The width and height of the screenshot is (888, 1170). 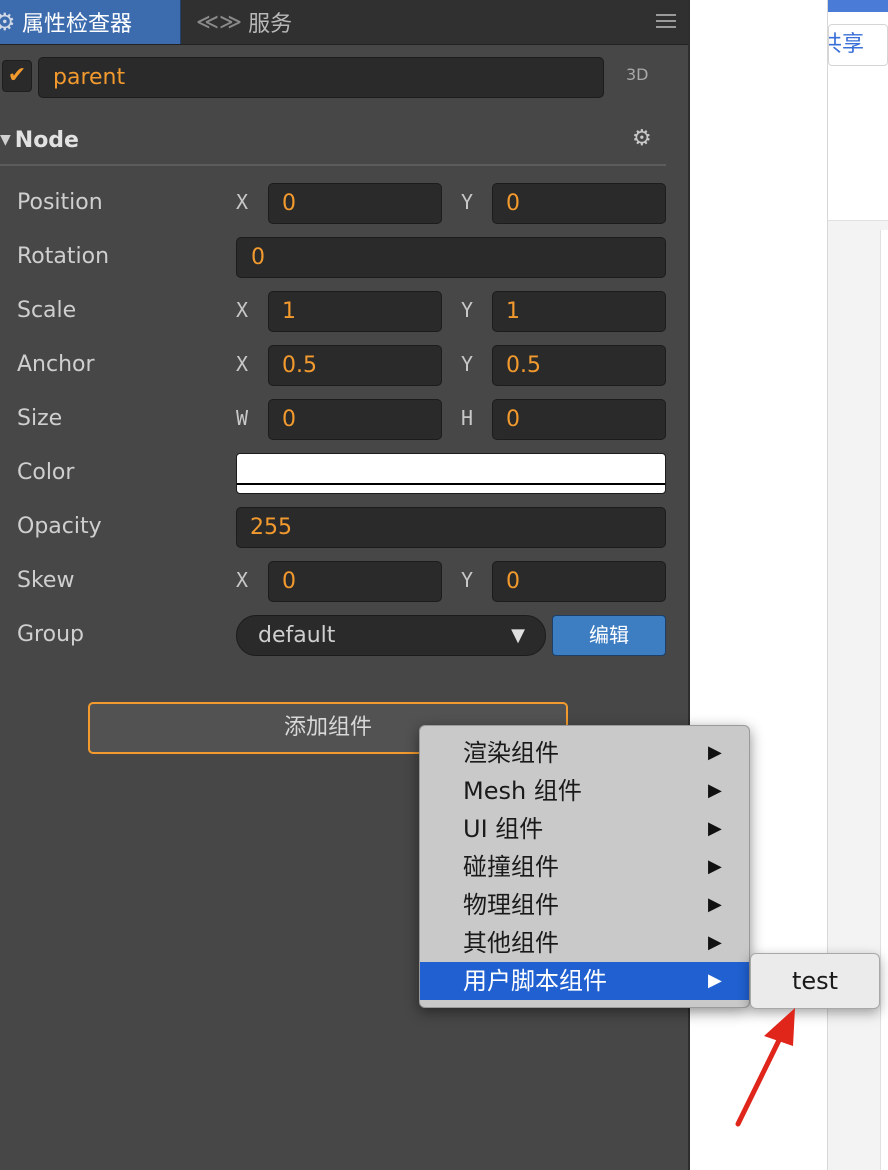 What do you see at coordinates (46, 140) in the screenshot?
I see `node-section-title-text: Node` at bounding box center [46, 140].